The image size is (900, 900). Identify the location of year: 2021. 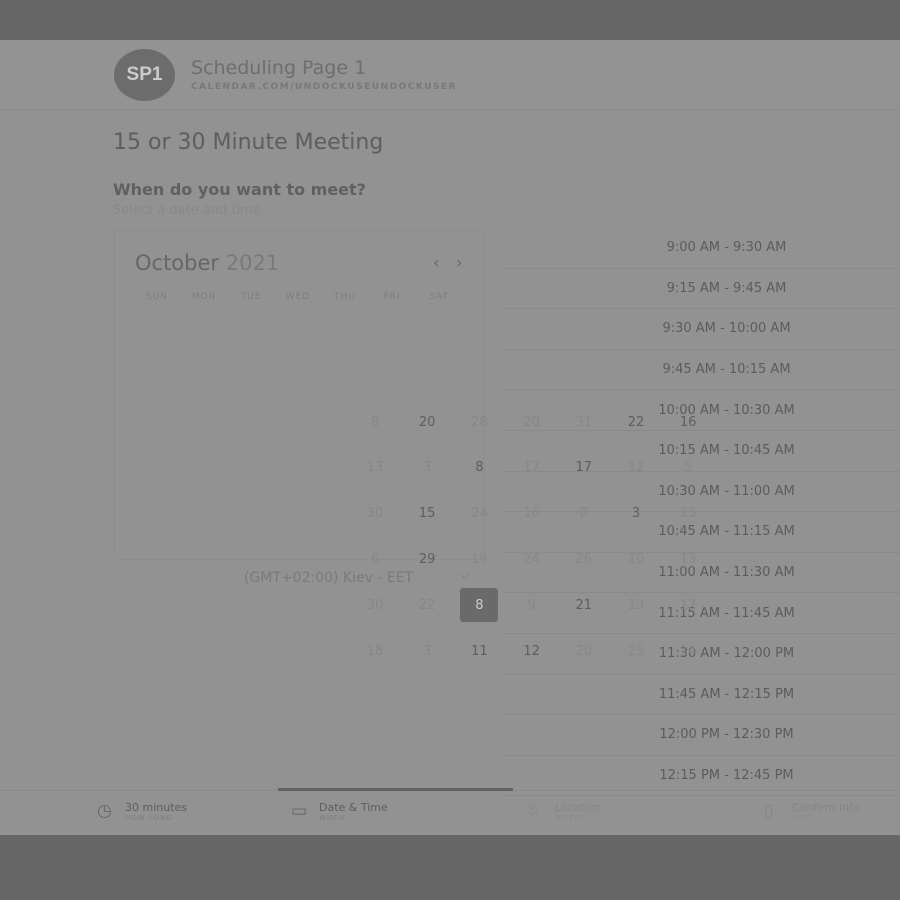
(252, 263).